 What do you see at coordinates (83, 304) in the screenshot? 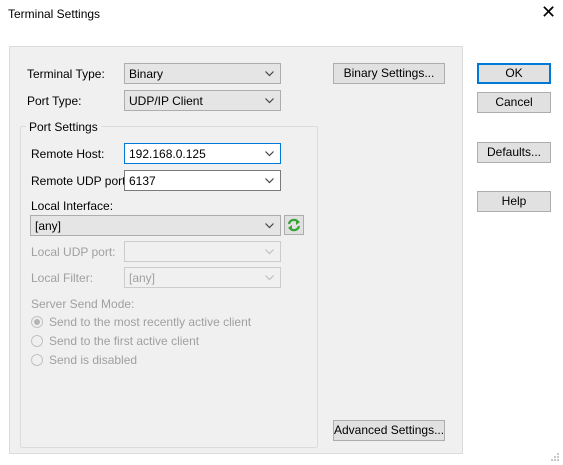
I see `server-send-mode-label: Server Send Mode:` at bounding box center [83, 304].